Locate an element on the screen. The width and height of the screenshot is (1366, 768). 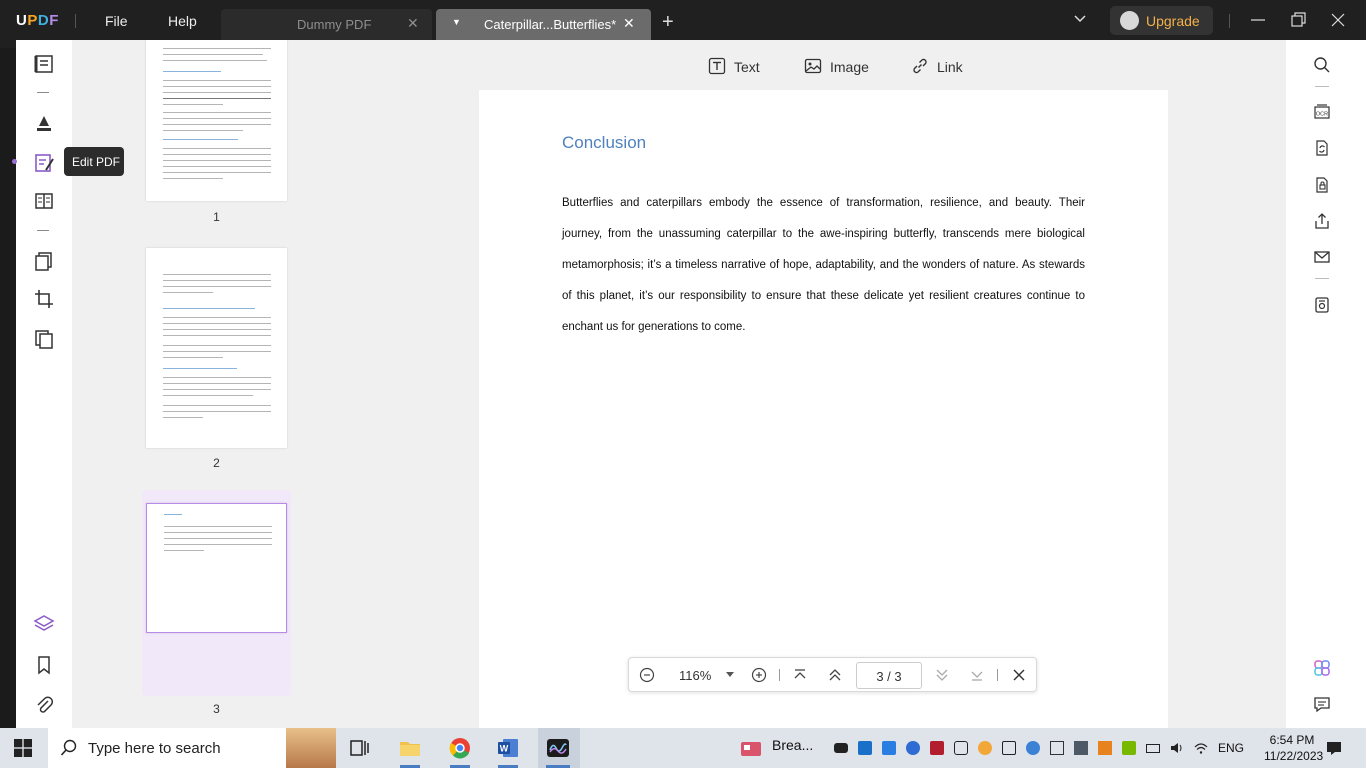
page-tools-icon is located at coordinates (44, 339).